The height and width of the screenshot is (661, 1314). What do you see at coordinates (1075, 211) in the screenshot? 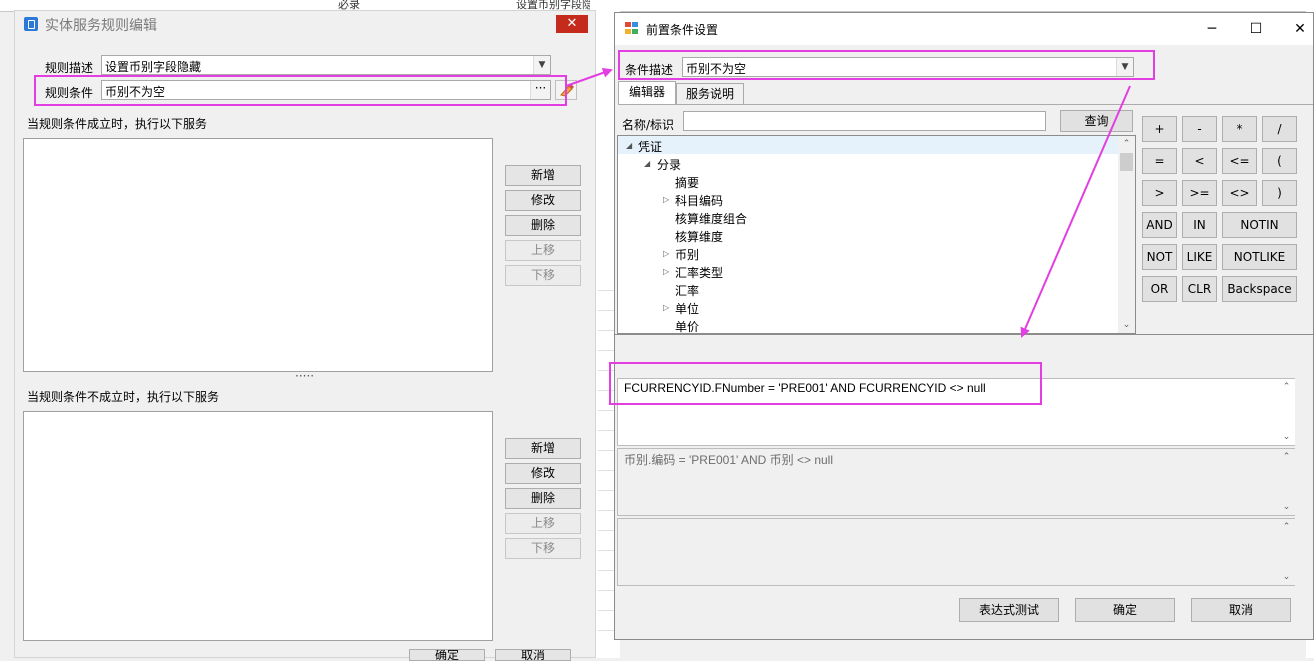
I see `arrow-to-expression` at bounding box center [1075, 211].